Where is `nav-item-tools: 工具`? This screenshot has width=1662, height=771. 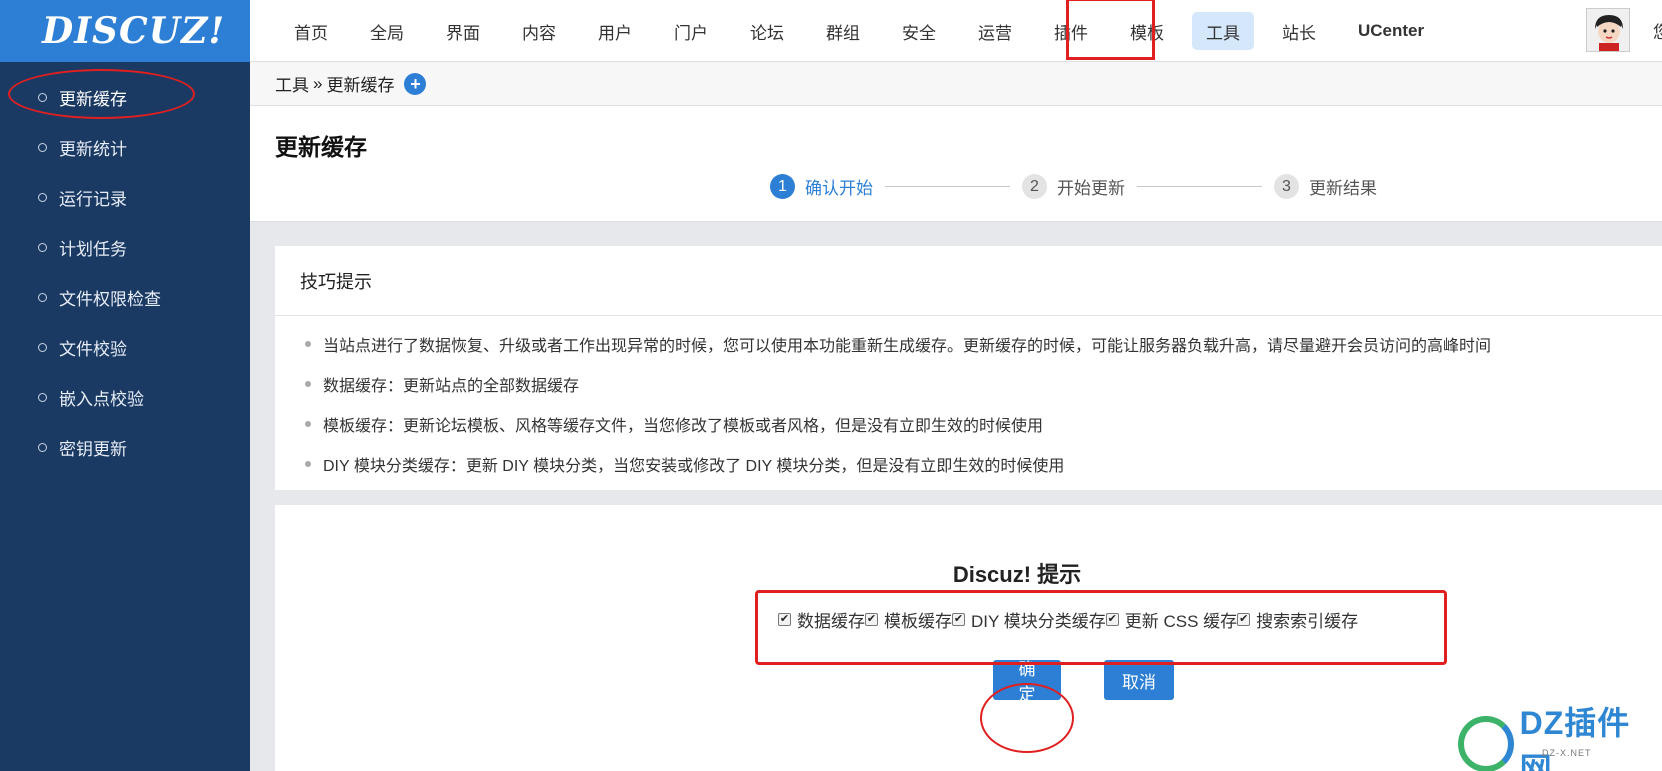
nav-item-tools: 工具 is located at coordinates (1223, 31).